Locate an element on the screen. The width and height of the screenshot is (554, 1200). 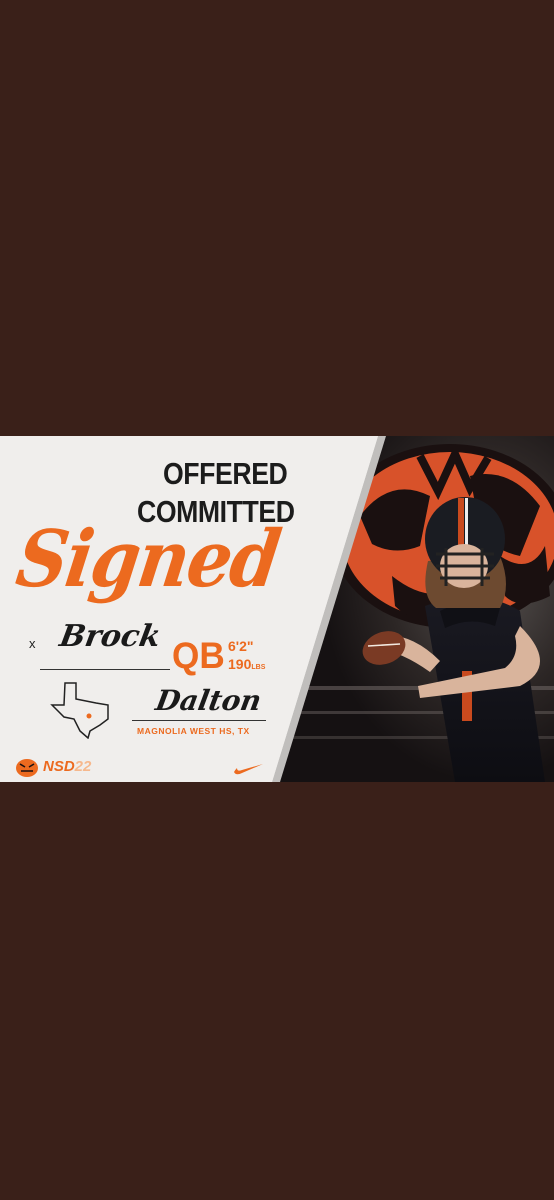
event-prefix: NSD is located at coordinates (59, 766).